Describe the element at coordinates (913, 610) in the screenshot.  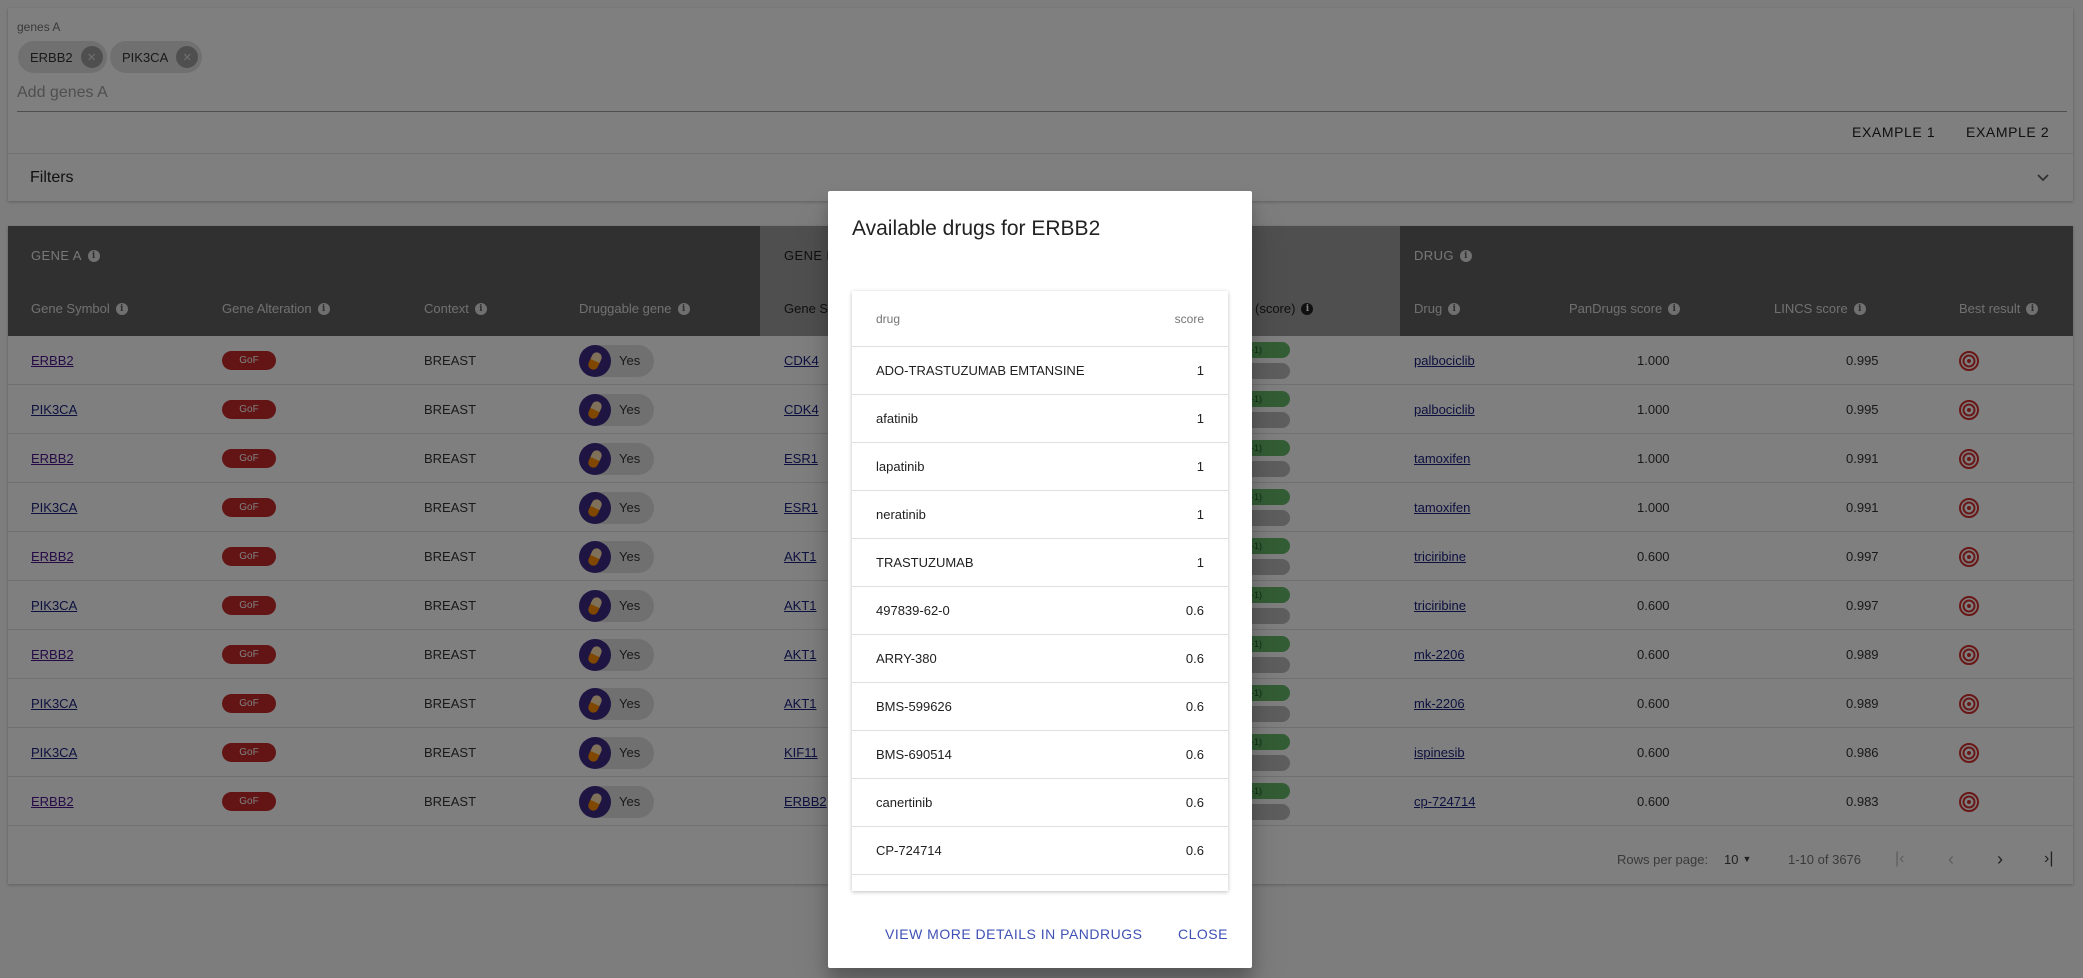
I see `drug-name: 497839-62-0` at that location.